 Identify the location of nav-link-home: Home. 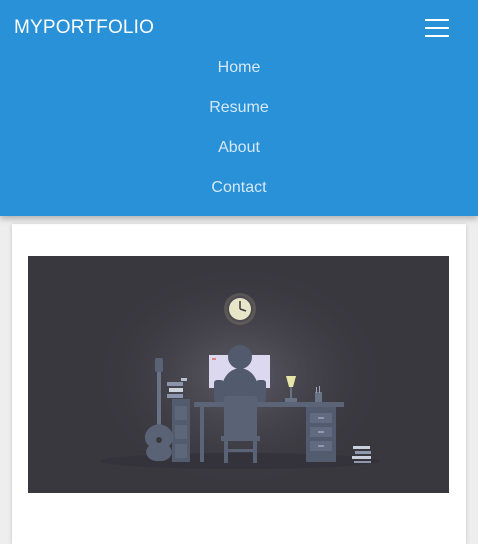
(239, 68).